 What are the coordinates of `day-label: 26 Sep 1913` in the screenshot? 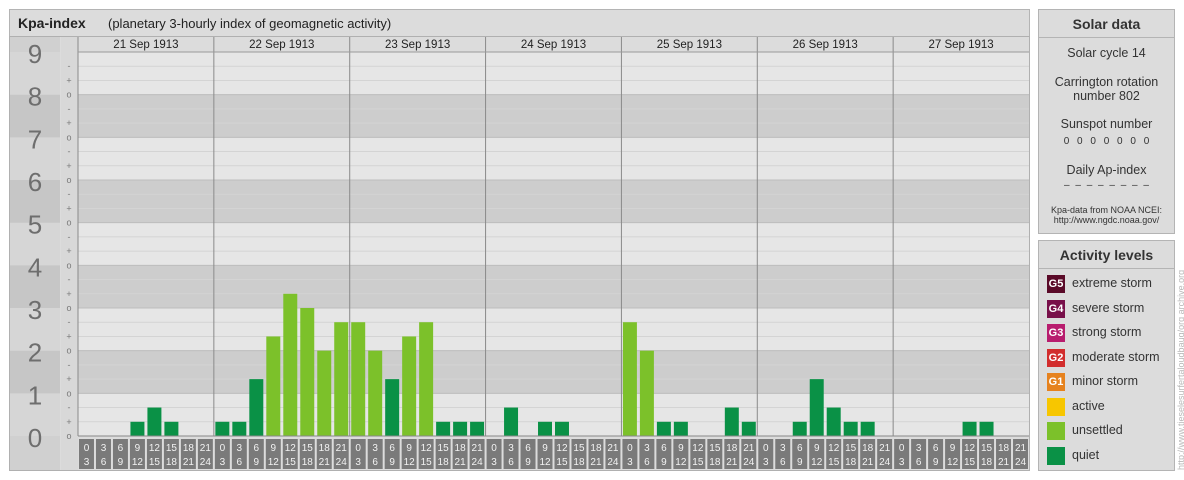 It's located at (825, 45).